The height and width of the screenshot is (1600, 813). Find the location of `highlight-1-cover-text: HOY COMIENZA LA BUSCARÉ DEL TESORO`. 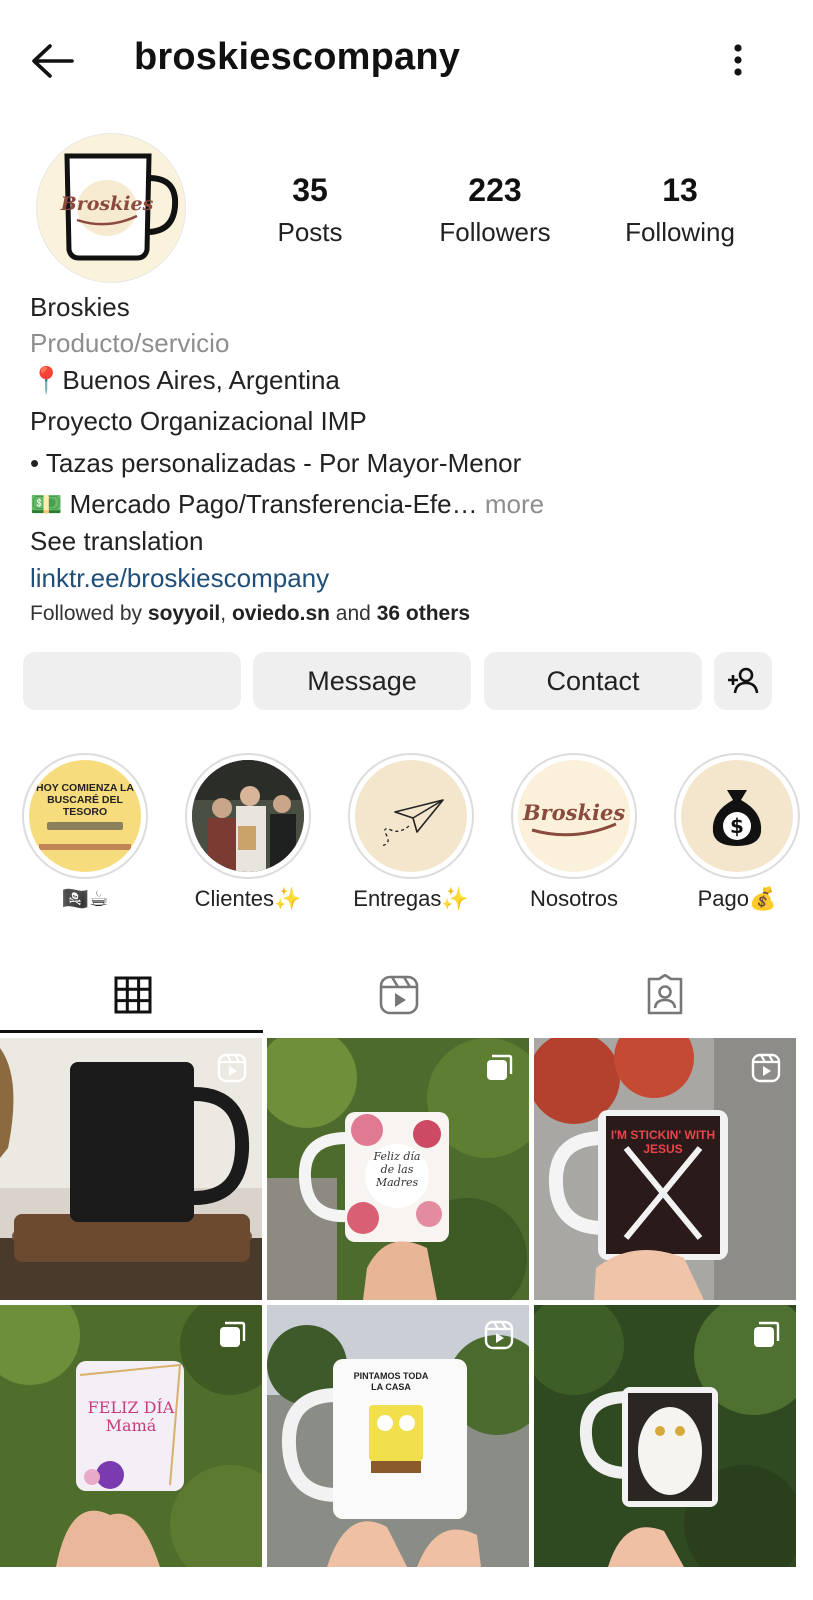

highlight-1-cover-text: HOY COMIENZA LA BUSCARÉ DEL TESORO is located at coordinates (84, 800).